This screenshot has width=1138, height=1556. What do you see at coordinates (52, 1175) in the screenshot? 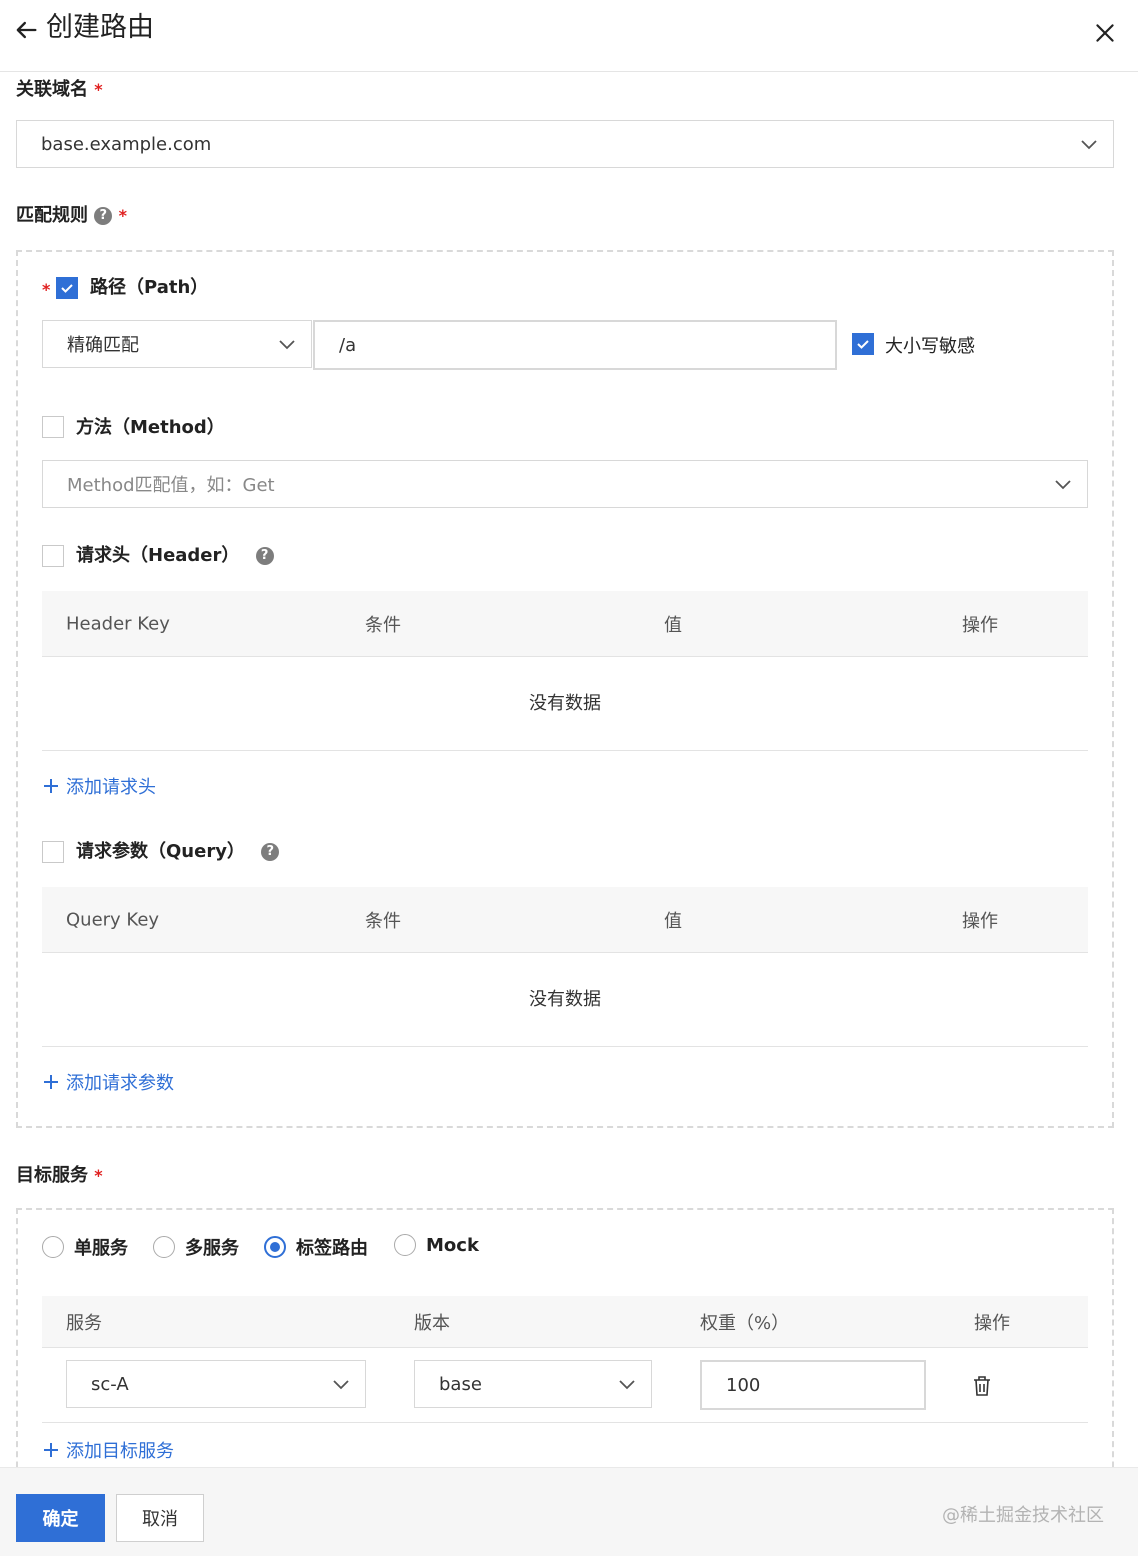
I see `target-service-label-text: 目标服务` at bounding box center [52, 1175].